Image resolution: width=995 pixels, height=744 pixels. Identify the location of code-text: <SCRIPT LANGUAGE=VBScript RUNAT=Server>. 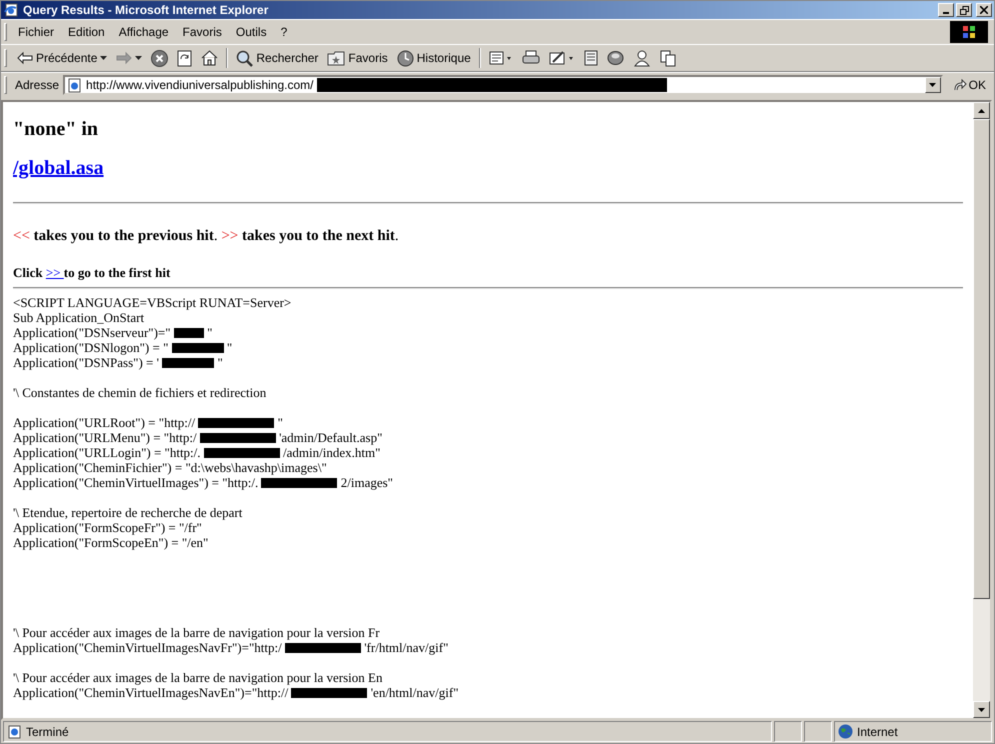
(152, 302).